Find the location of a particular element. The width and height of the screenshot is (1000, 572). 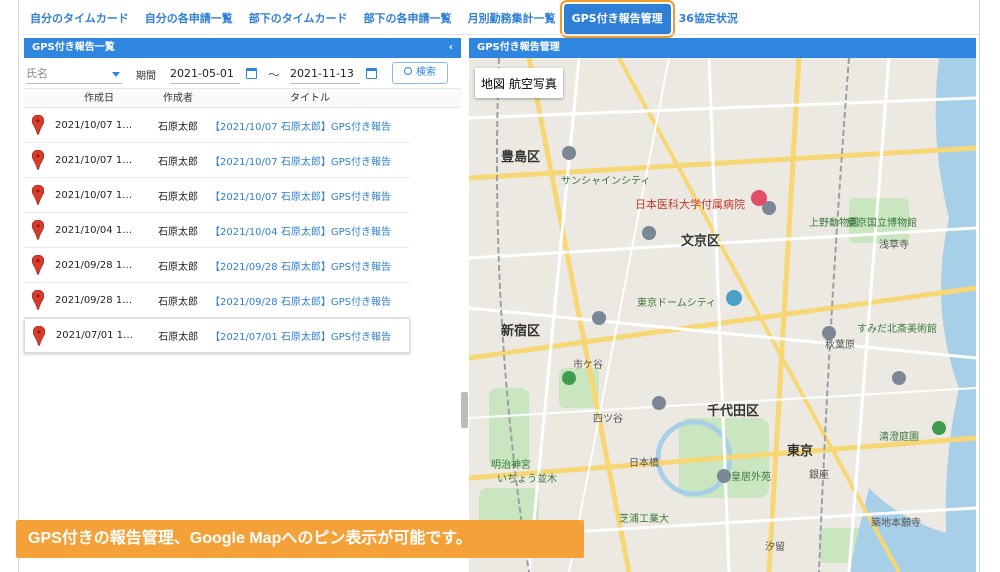

map-label: サンシャインシティ is located at coordinates (606, 181).